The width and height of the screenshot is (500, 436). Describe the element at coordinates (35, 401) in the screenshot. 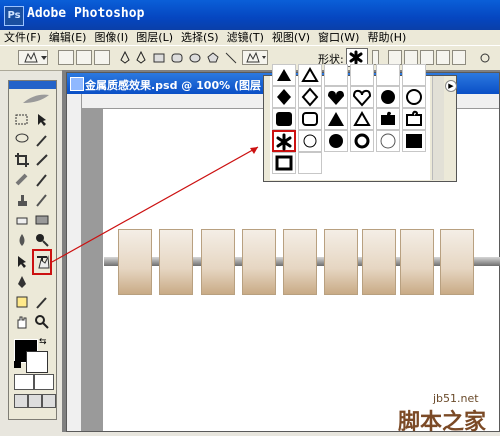

I see `screen-mode-full-menu` at that location.